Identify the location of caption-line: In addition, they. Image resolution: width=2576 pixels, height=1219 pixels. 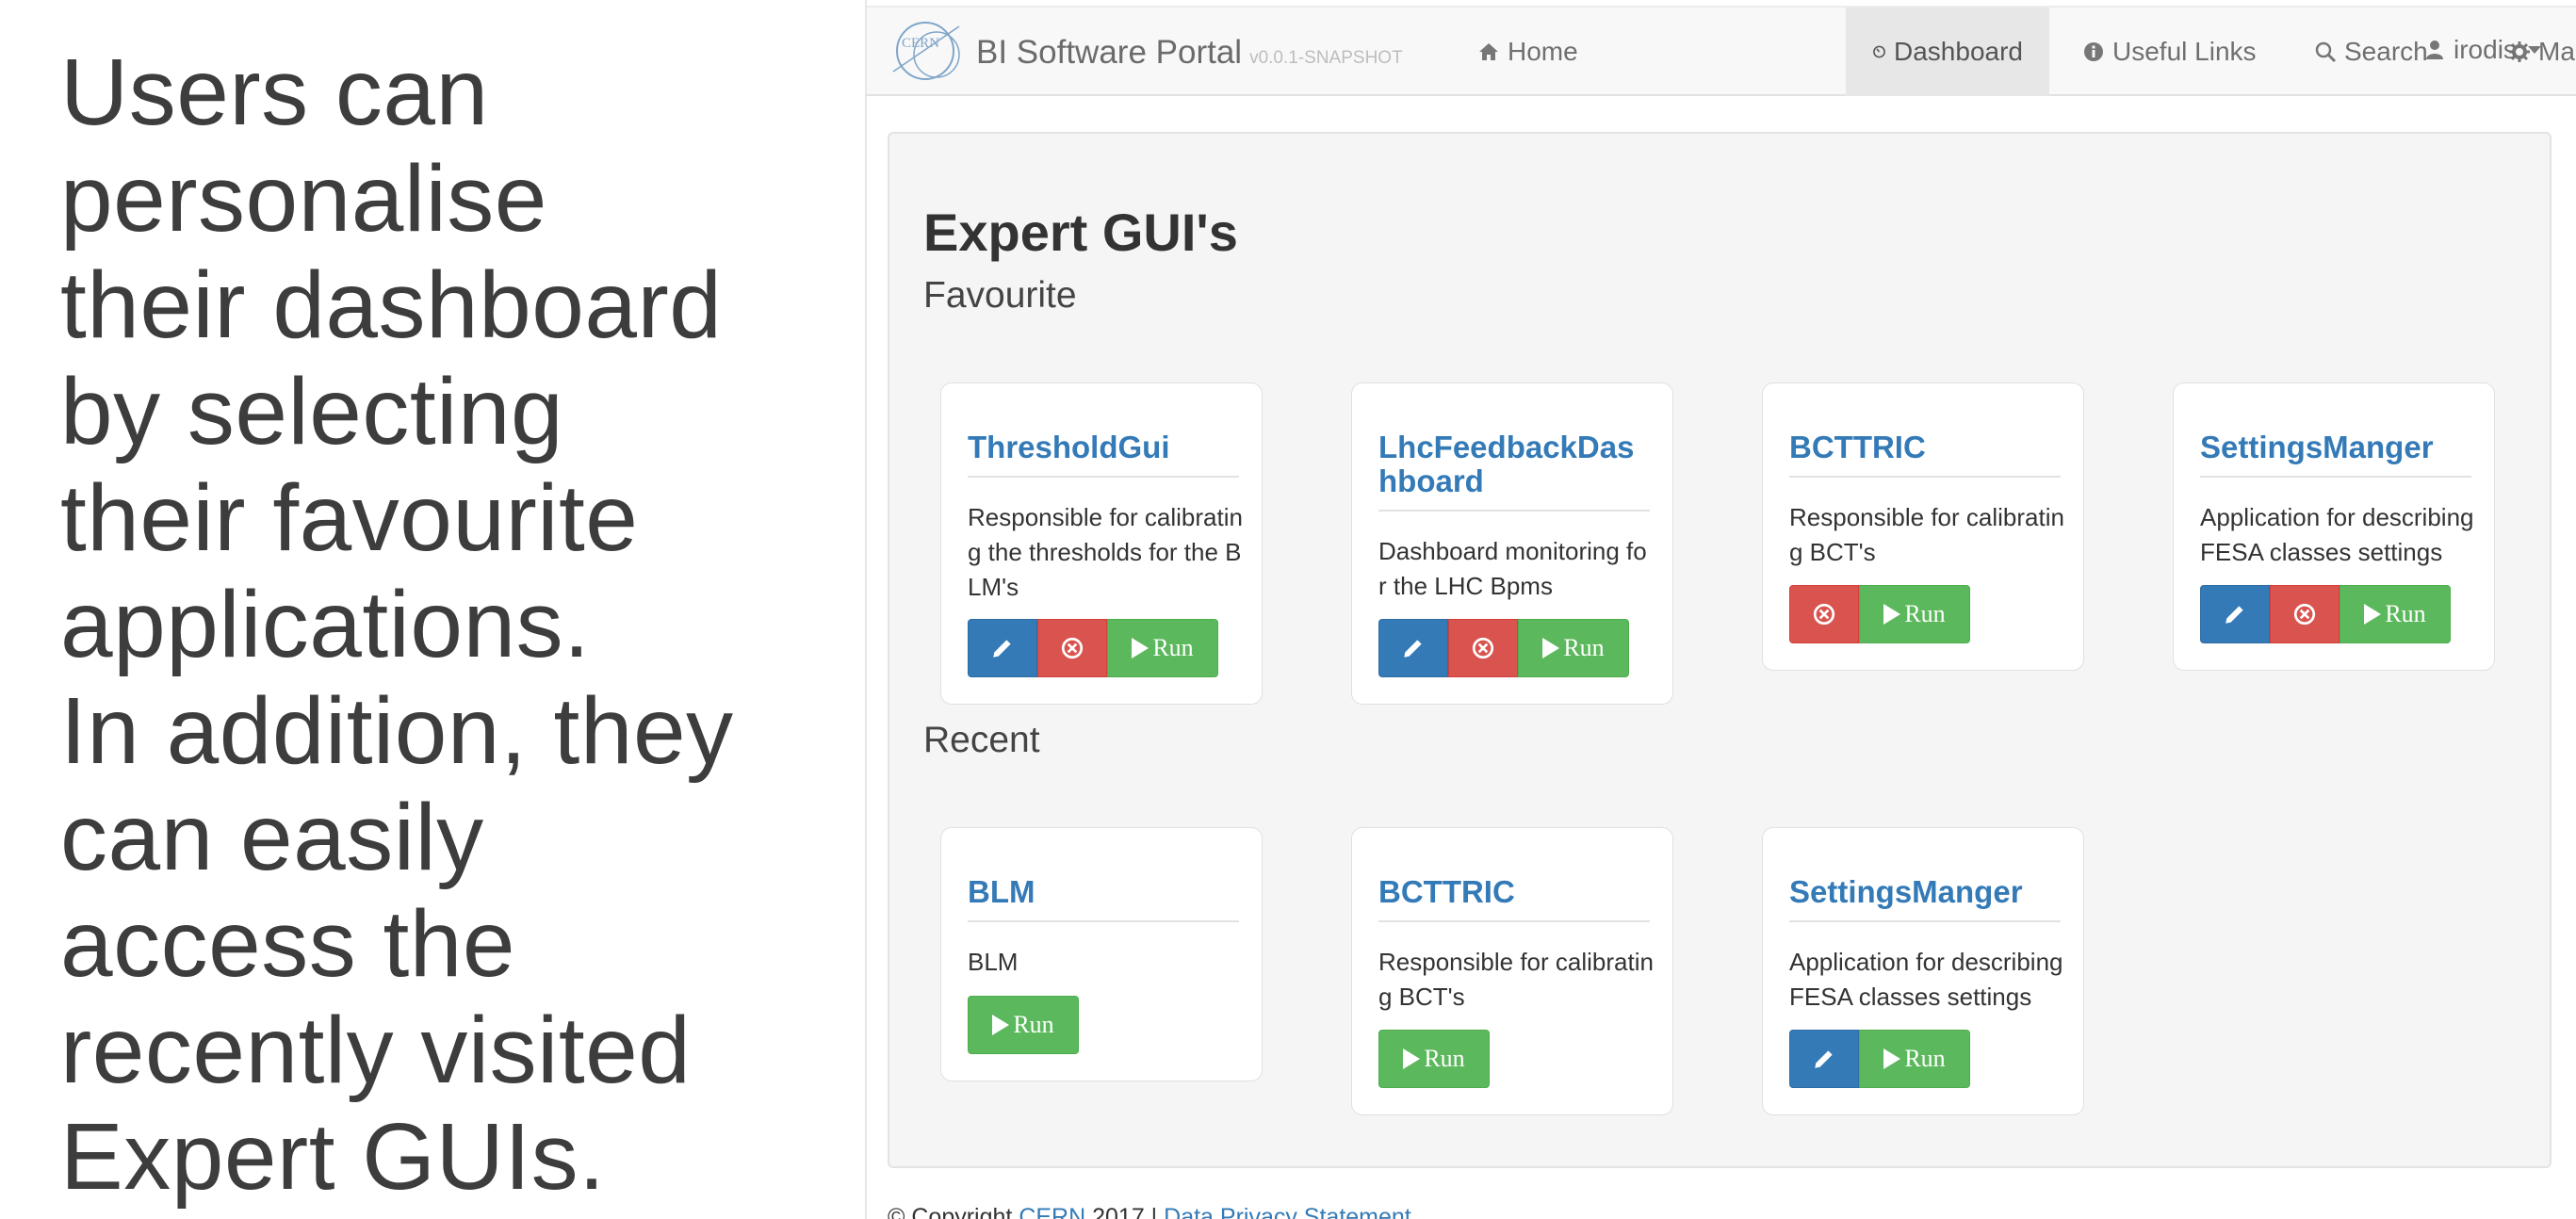
(397, 731).